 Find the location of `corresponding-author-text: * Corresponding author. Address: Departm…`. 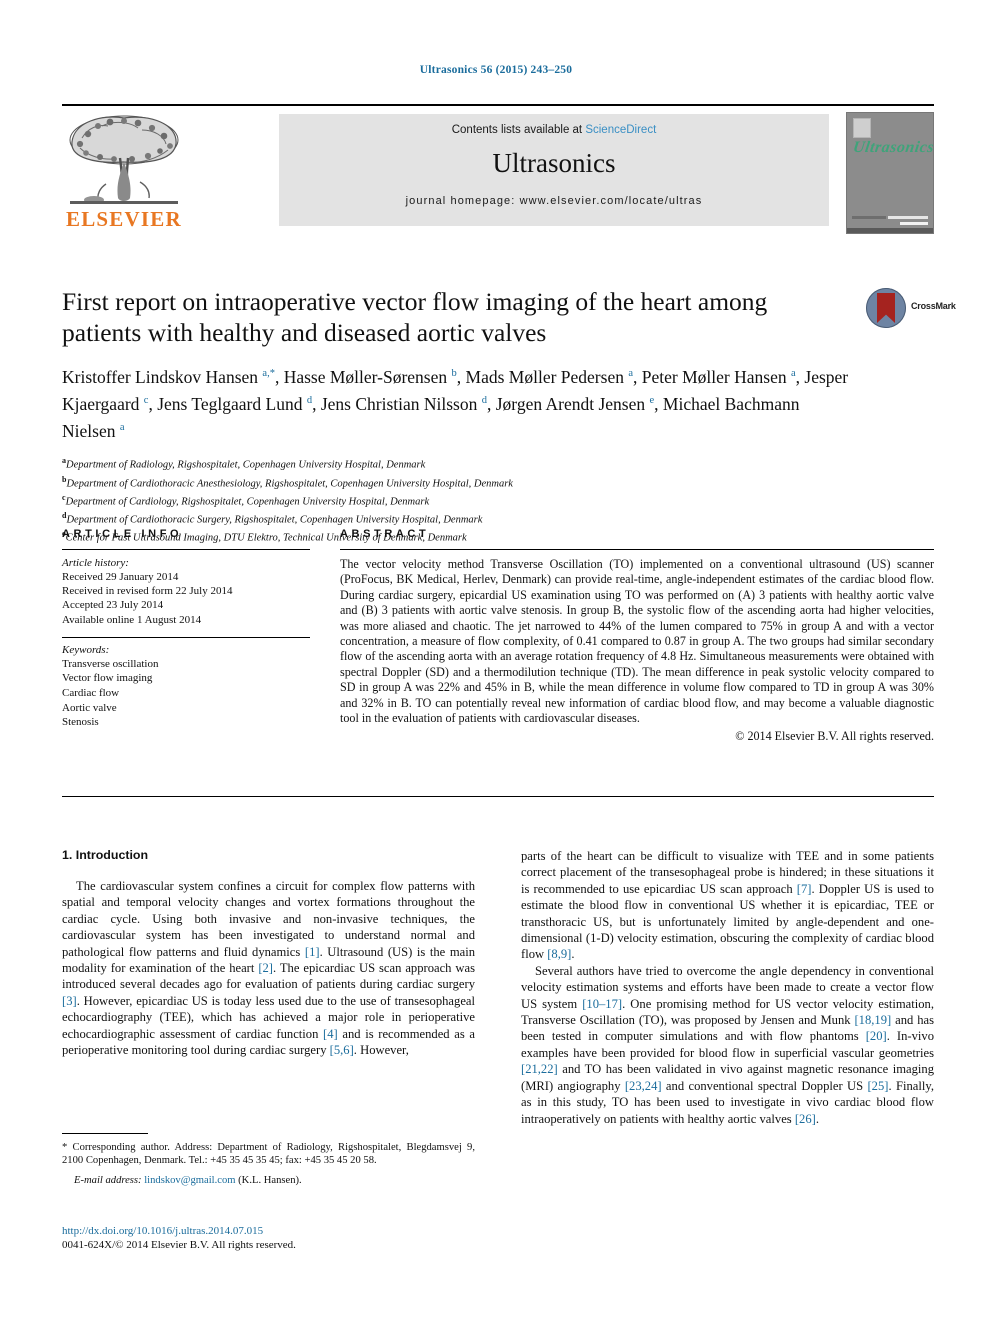

corresponding-author-text: * Corresponding author. Address: Departm… is located at coordinates (268, 1154).